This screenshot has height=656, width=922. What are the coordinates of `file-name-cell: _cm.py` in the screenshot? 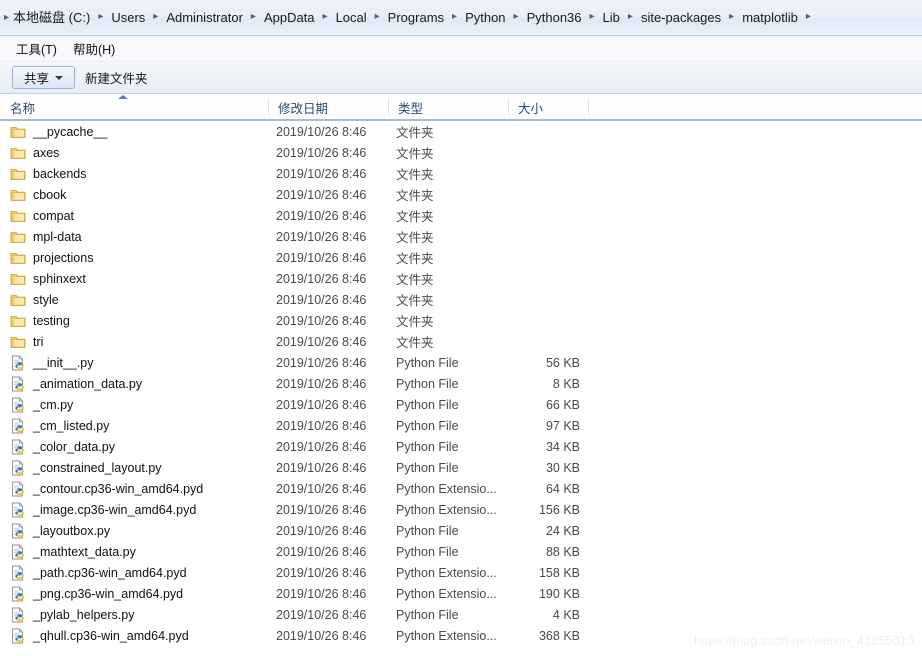 It's located at (140, 404).